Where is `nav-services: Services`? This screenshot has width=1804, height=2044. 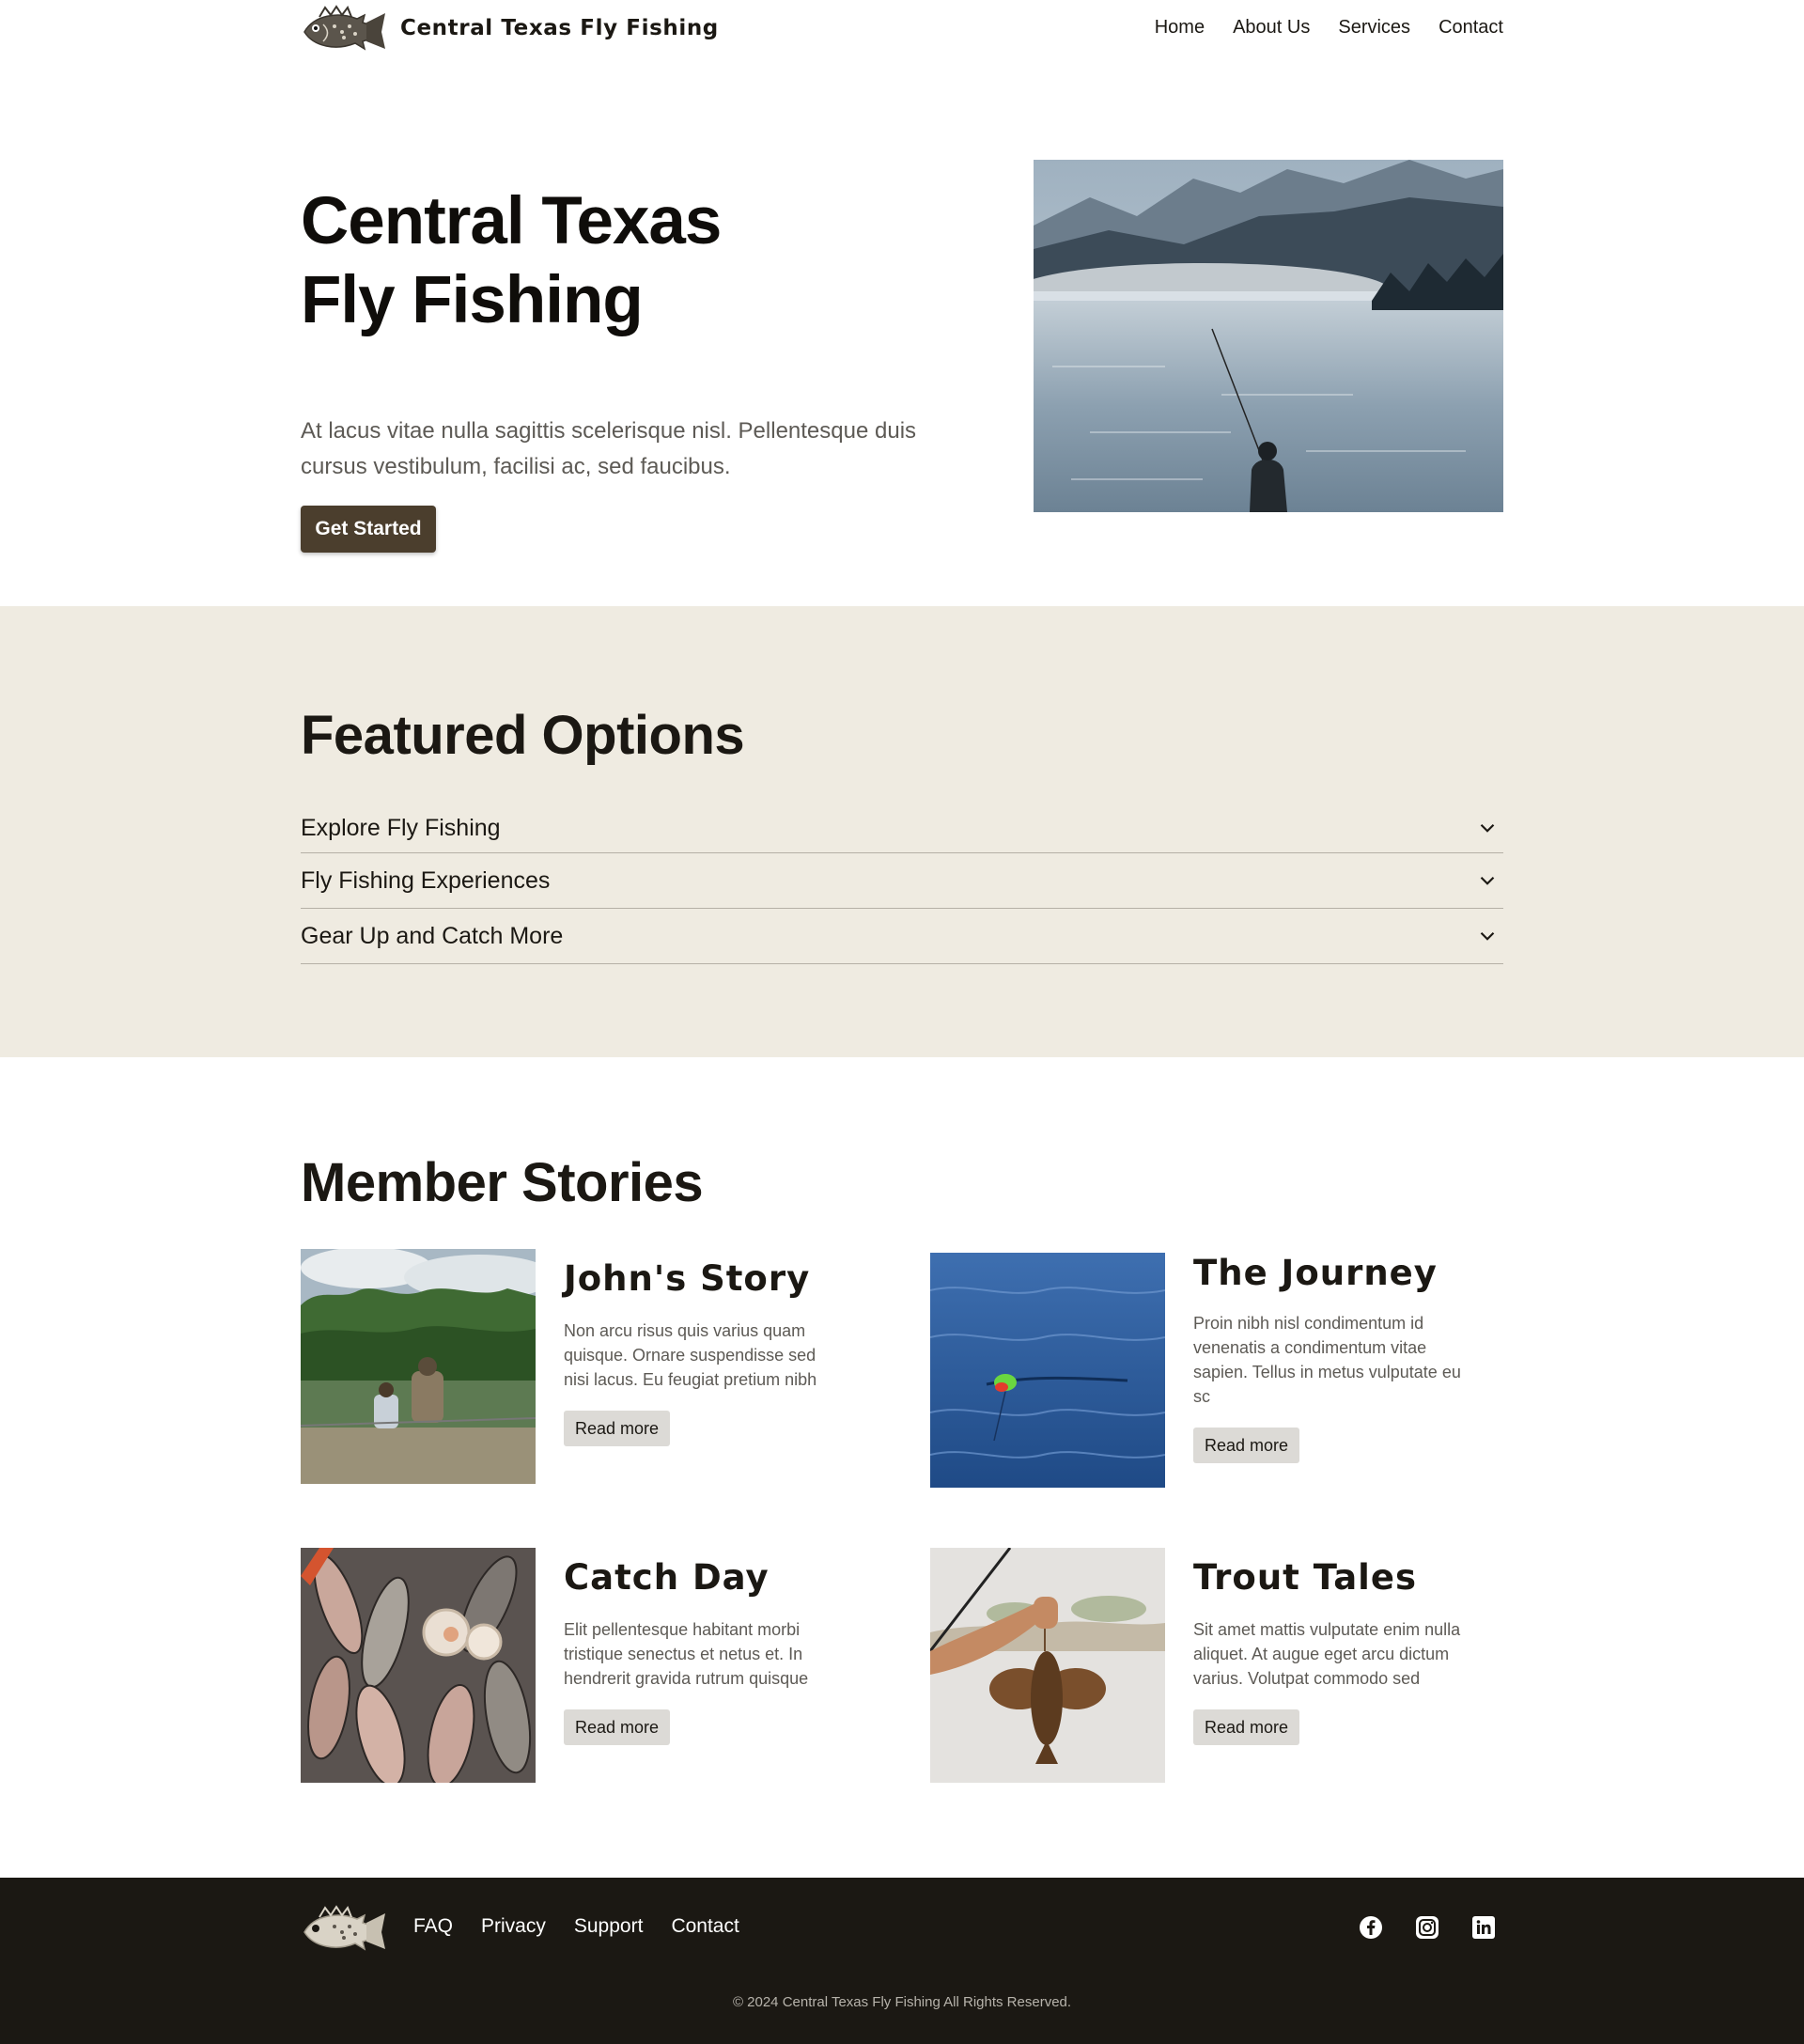 nav-services: Services is located at coordinates (1374, 28).